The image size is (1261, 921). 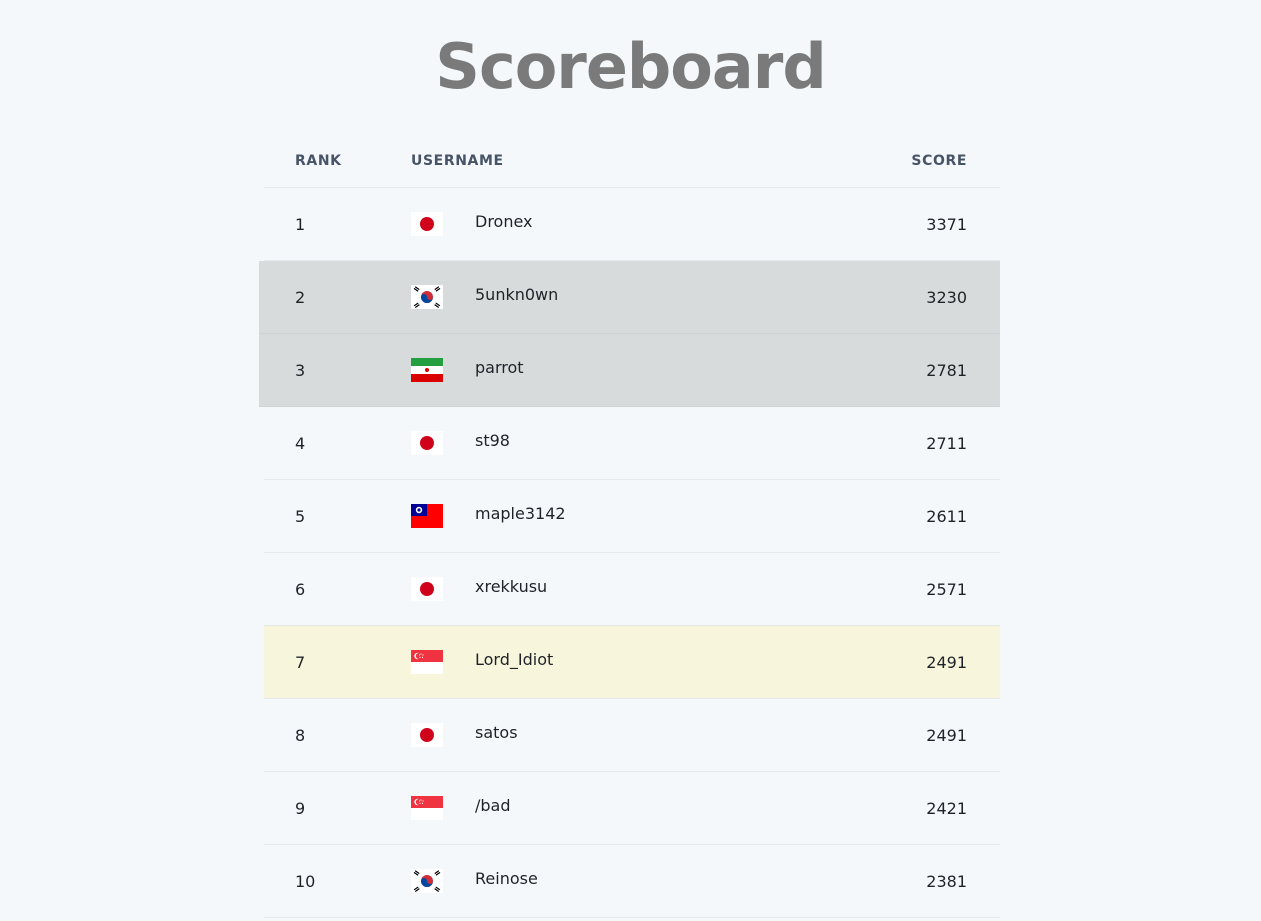 I want to click on username-link: satos, so click(x=496, y=732).